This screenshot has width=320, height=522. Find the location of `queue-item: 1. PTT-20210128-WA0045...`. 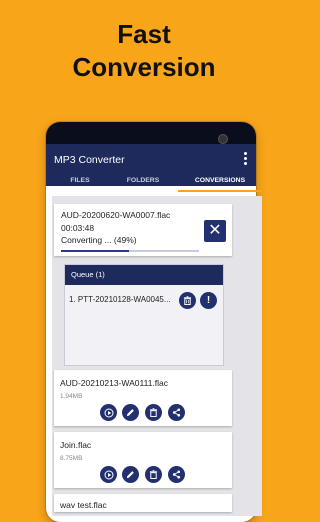

queue-item: 1. PTT-20210128-WA0045... is located at coordinates (120, 299).